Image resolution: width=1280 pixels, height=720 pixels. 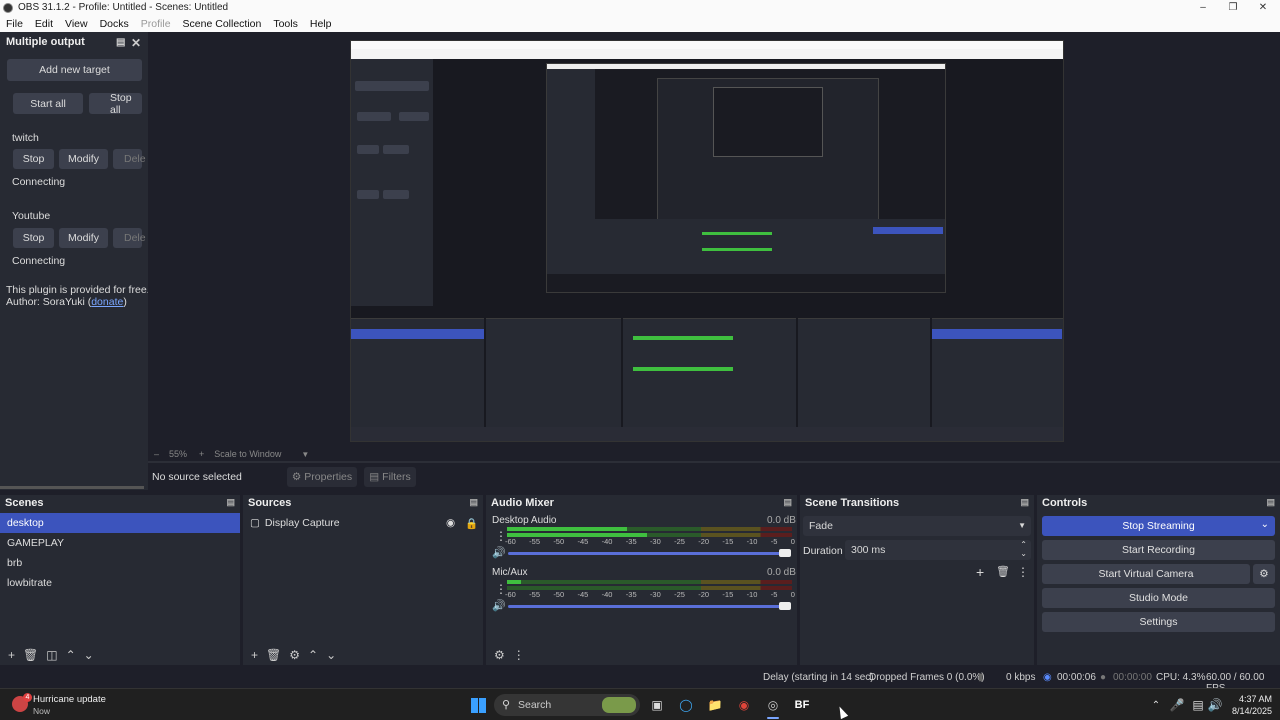 What do you see at coordinates (14, 24) in the screenshot?
I see `menu-file: File` at bounding box center [14, 24].